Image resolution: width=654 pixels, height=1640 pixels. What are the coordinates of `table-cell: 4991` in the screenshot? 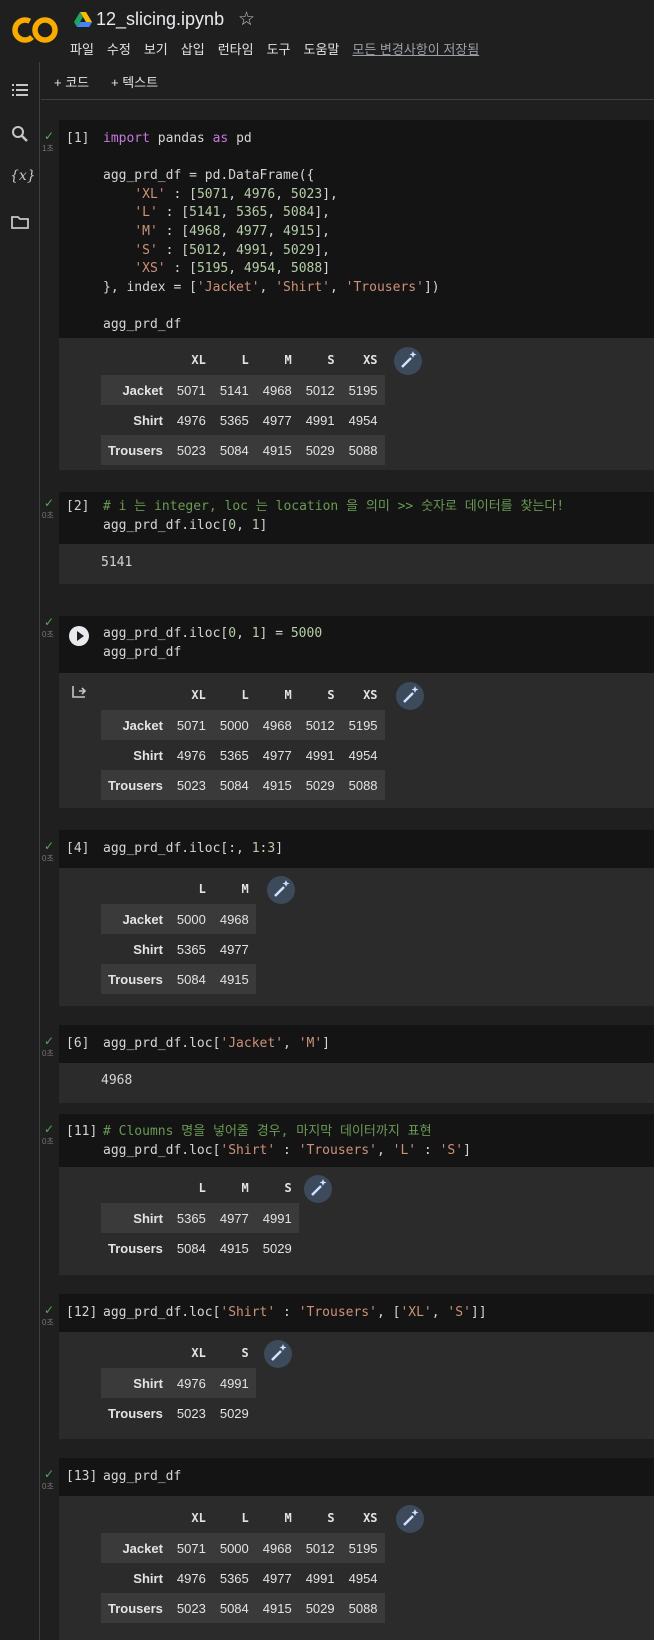 It's located at (320, 755).